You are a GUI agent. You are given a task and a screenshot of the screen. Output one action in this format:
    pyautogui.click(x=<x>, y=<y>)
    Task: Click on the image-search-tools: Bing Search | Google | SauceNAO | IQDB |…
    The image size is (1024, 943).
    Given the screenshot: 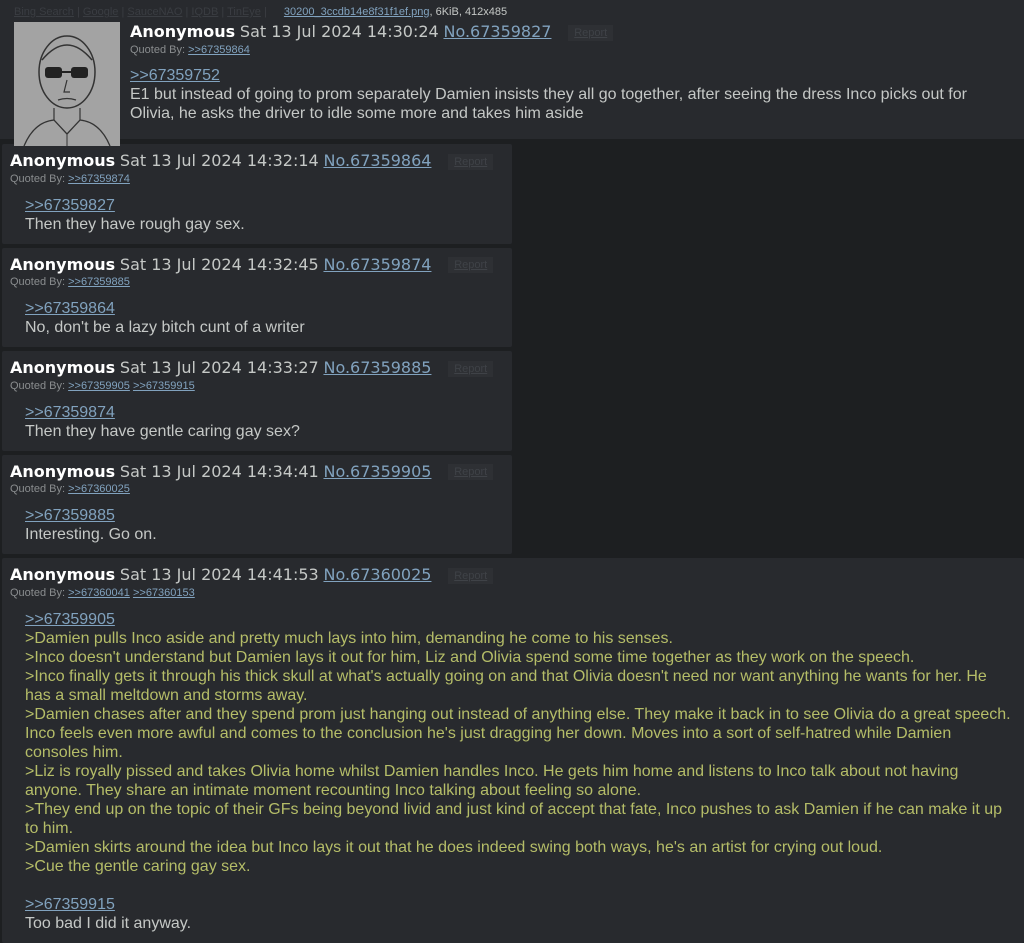 What is the action you would take?
    pyautogui.click(x=142, y=12)
    